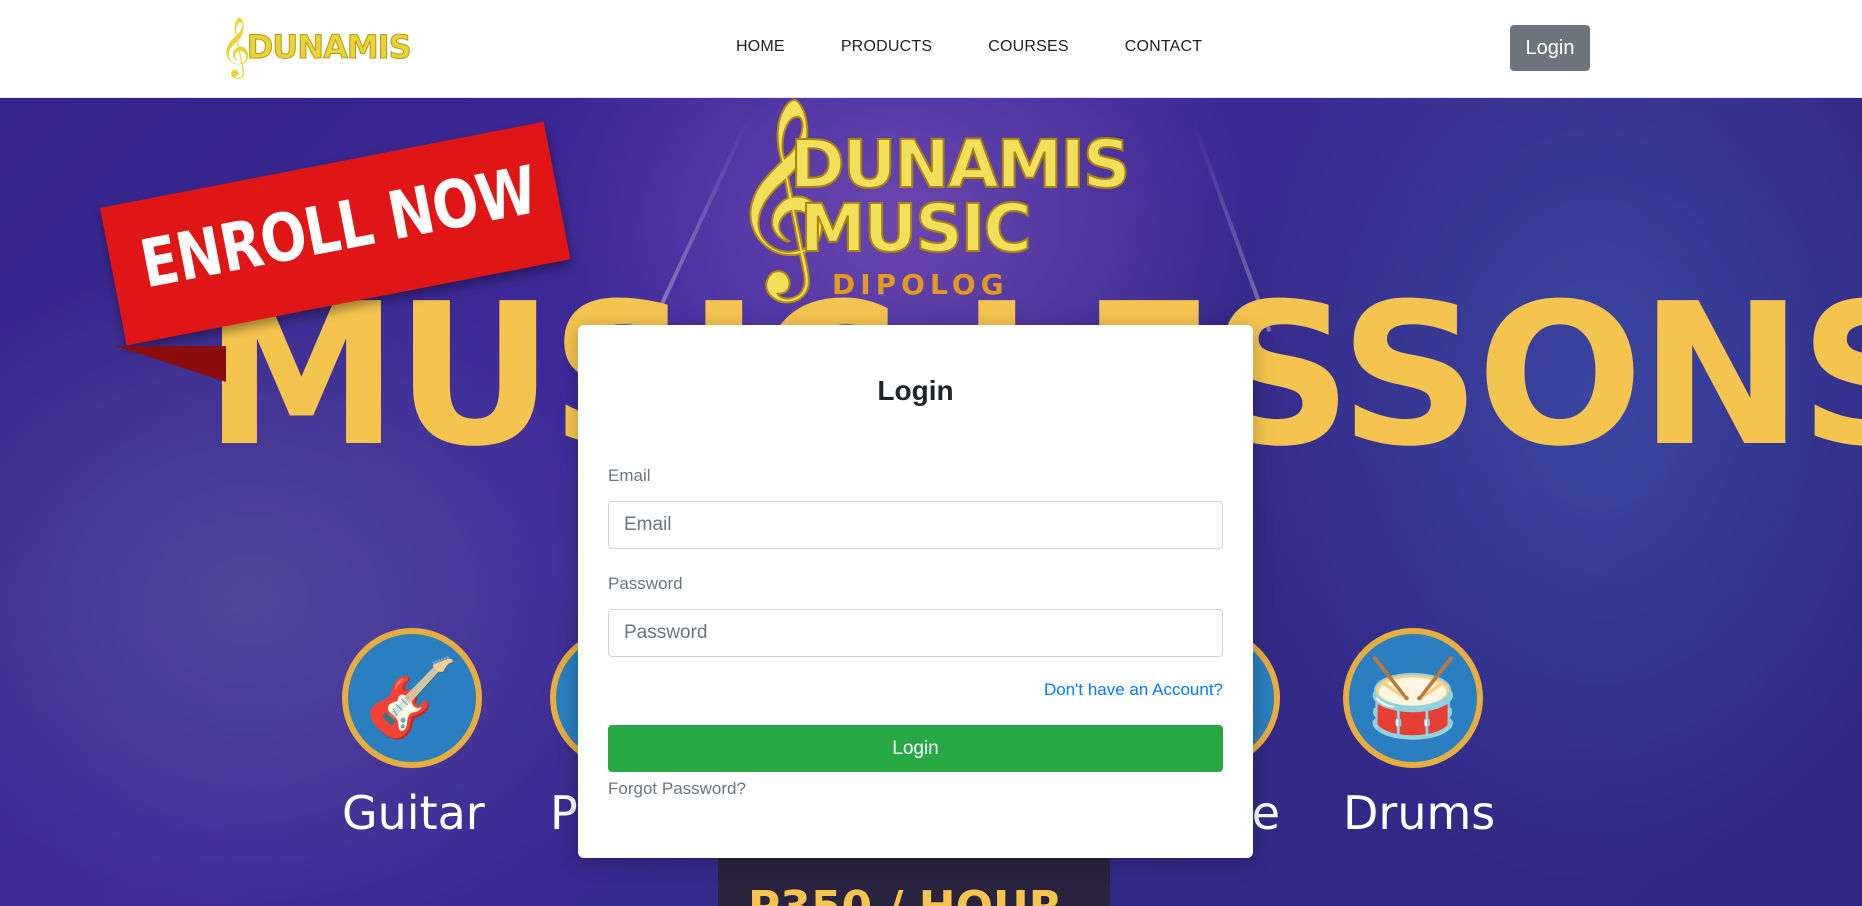 This screenshot has height=906, width=1862. I want to click on guitarist-icon: 🎸, so click(412, 698).